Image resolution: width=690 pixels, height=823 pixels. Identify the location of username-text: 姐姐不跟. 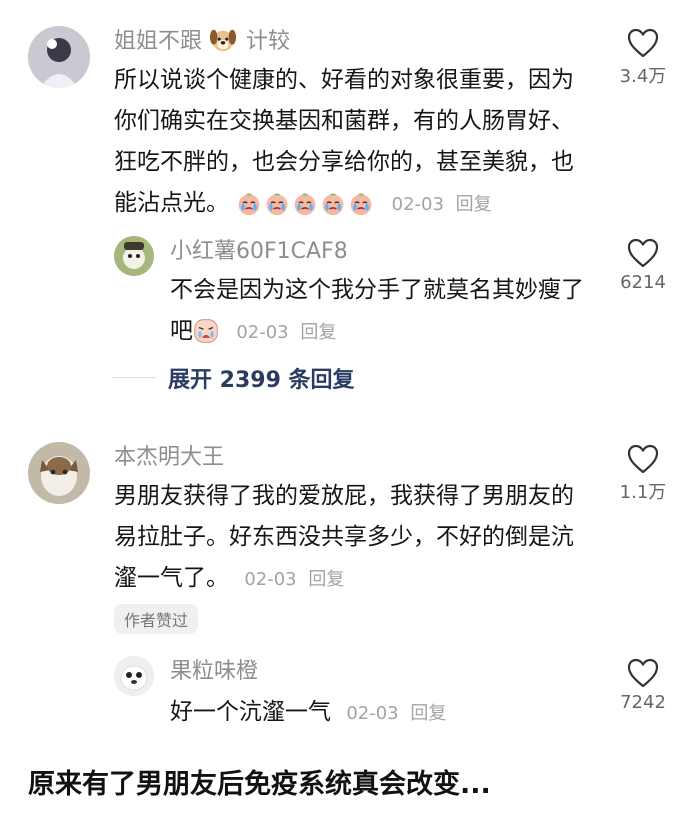
(158, 41).